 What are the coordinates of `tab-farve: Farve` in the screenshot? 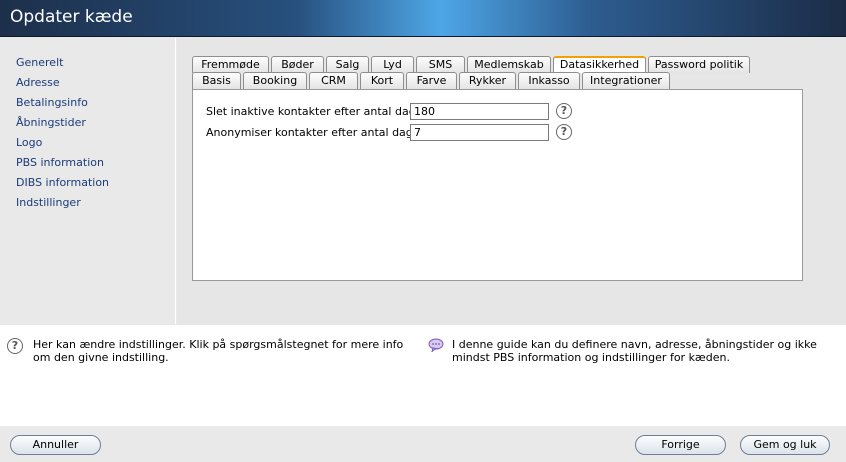 It's located at (431, 80).